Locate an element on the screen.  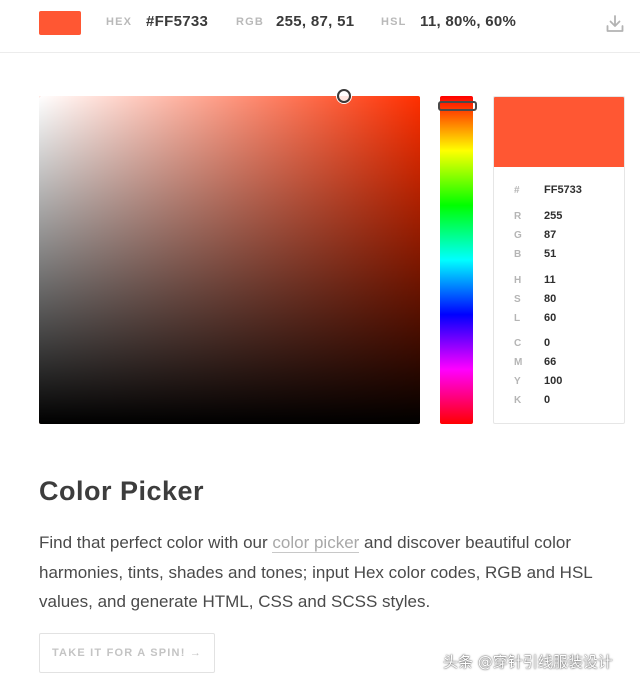
h-row: H 11 is located at coordinates (559, 282).